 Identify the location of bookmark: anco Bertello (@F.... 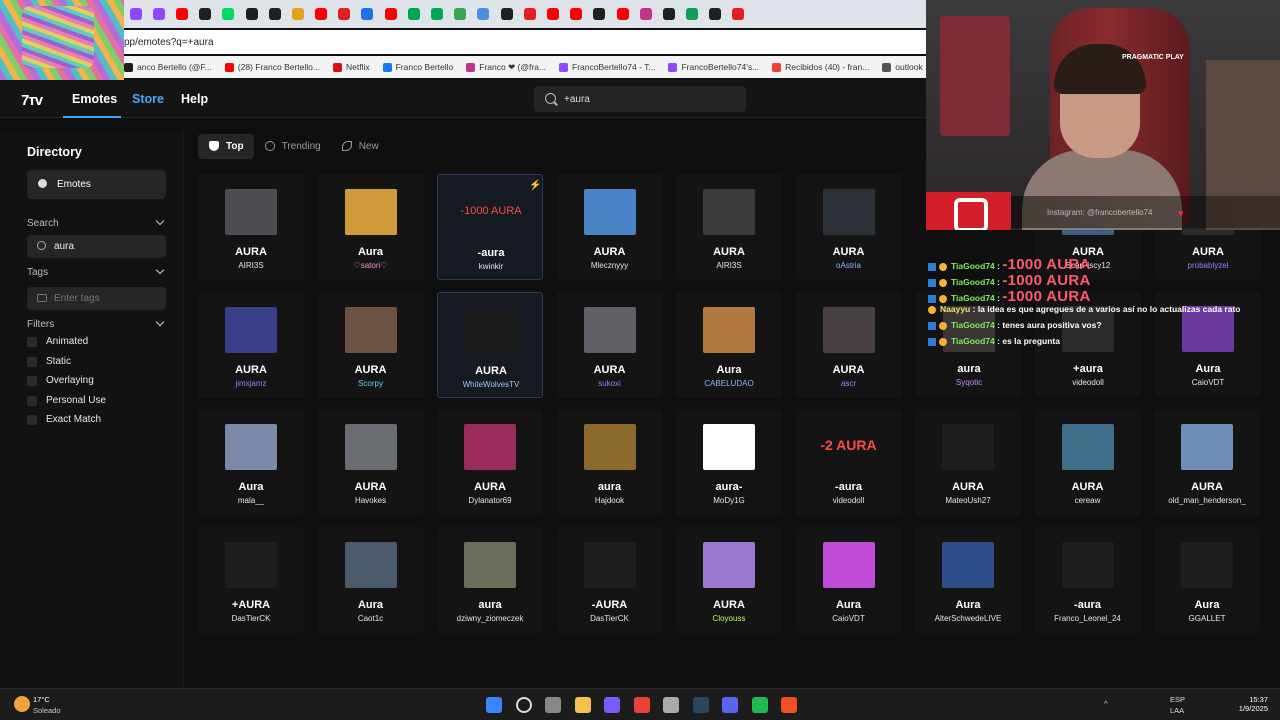
(168, 67).